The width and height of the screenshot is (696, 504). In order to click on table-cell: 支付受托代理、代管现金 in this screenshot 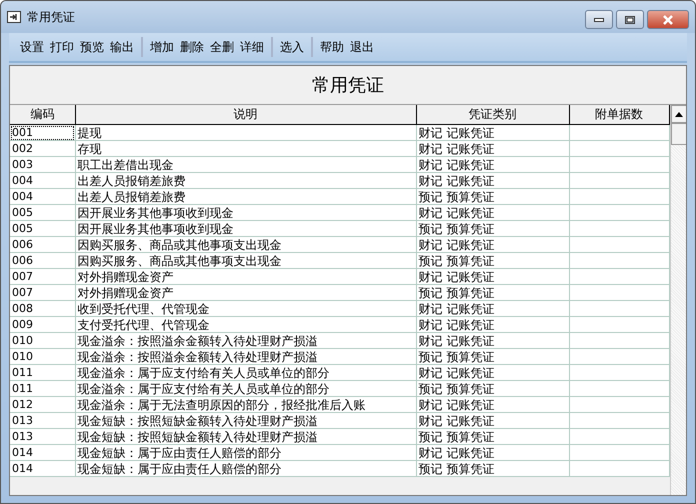, I will do `click(245, 324)`.